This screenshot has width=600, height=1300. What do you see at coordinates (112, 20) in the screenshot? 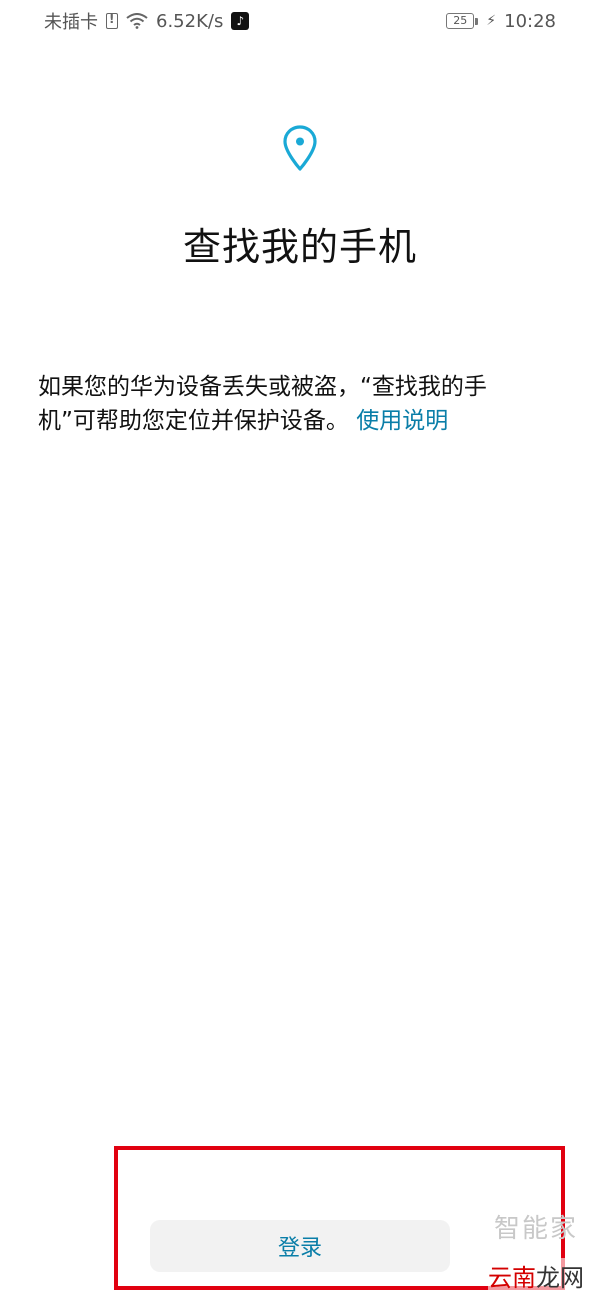
I see `no-sim-icon` at bounding box center [112, 20].